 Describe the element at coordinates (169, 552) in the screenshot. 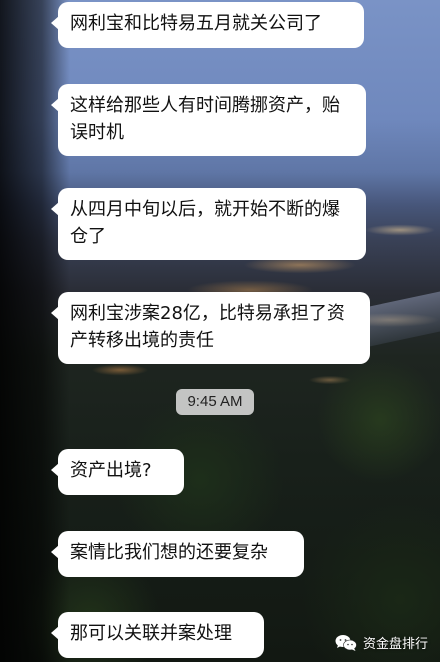

I see `message-text: 案情比我们想的还要复杂` at that location.